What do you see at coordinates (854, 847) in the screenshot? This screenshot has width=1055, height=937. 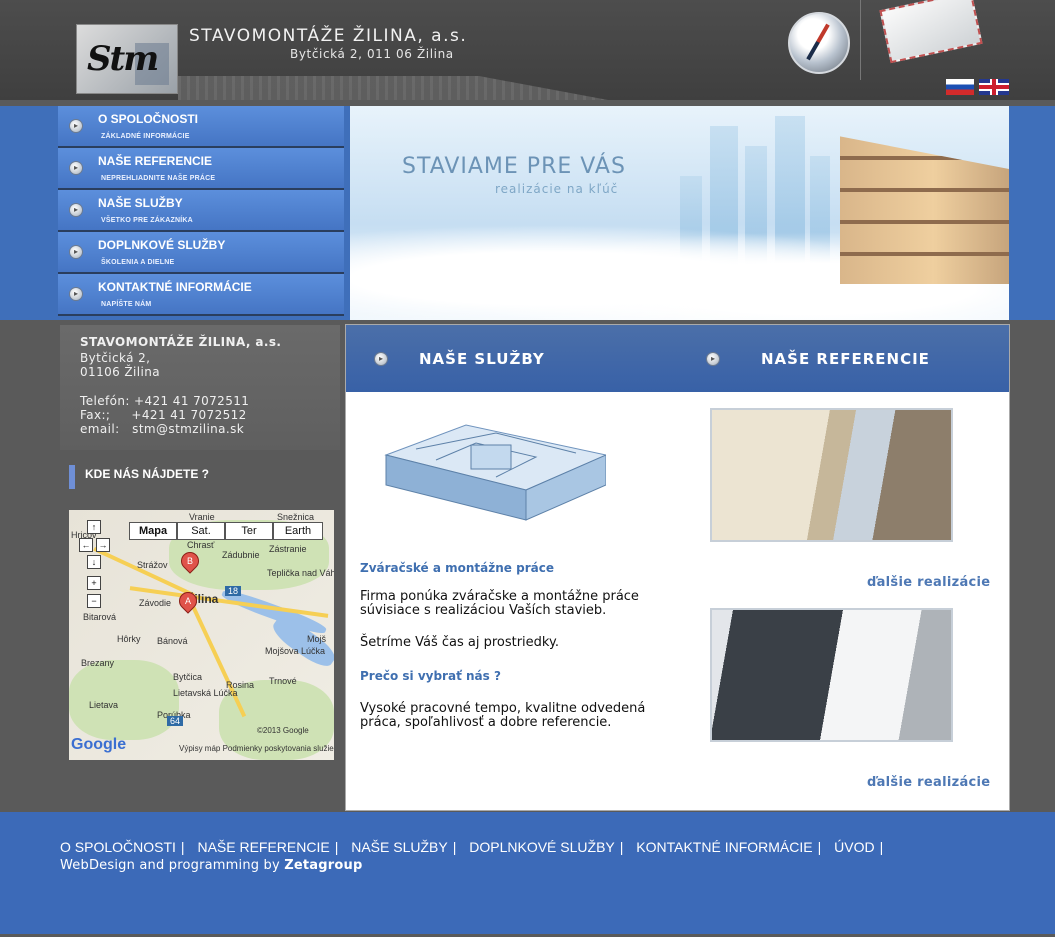 I see `footer-link-uvod: ÚVOD` at bounding box center [854, 847].